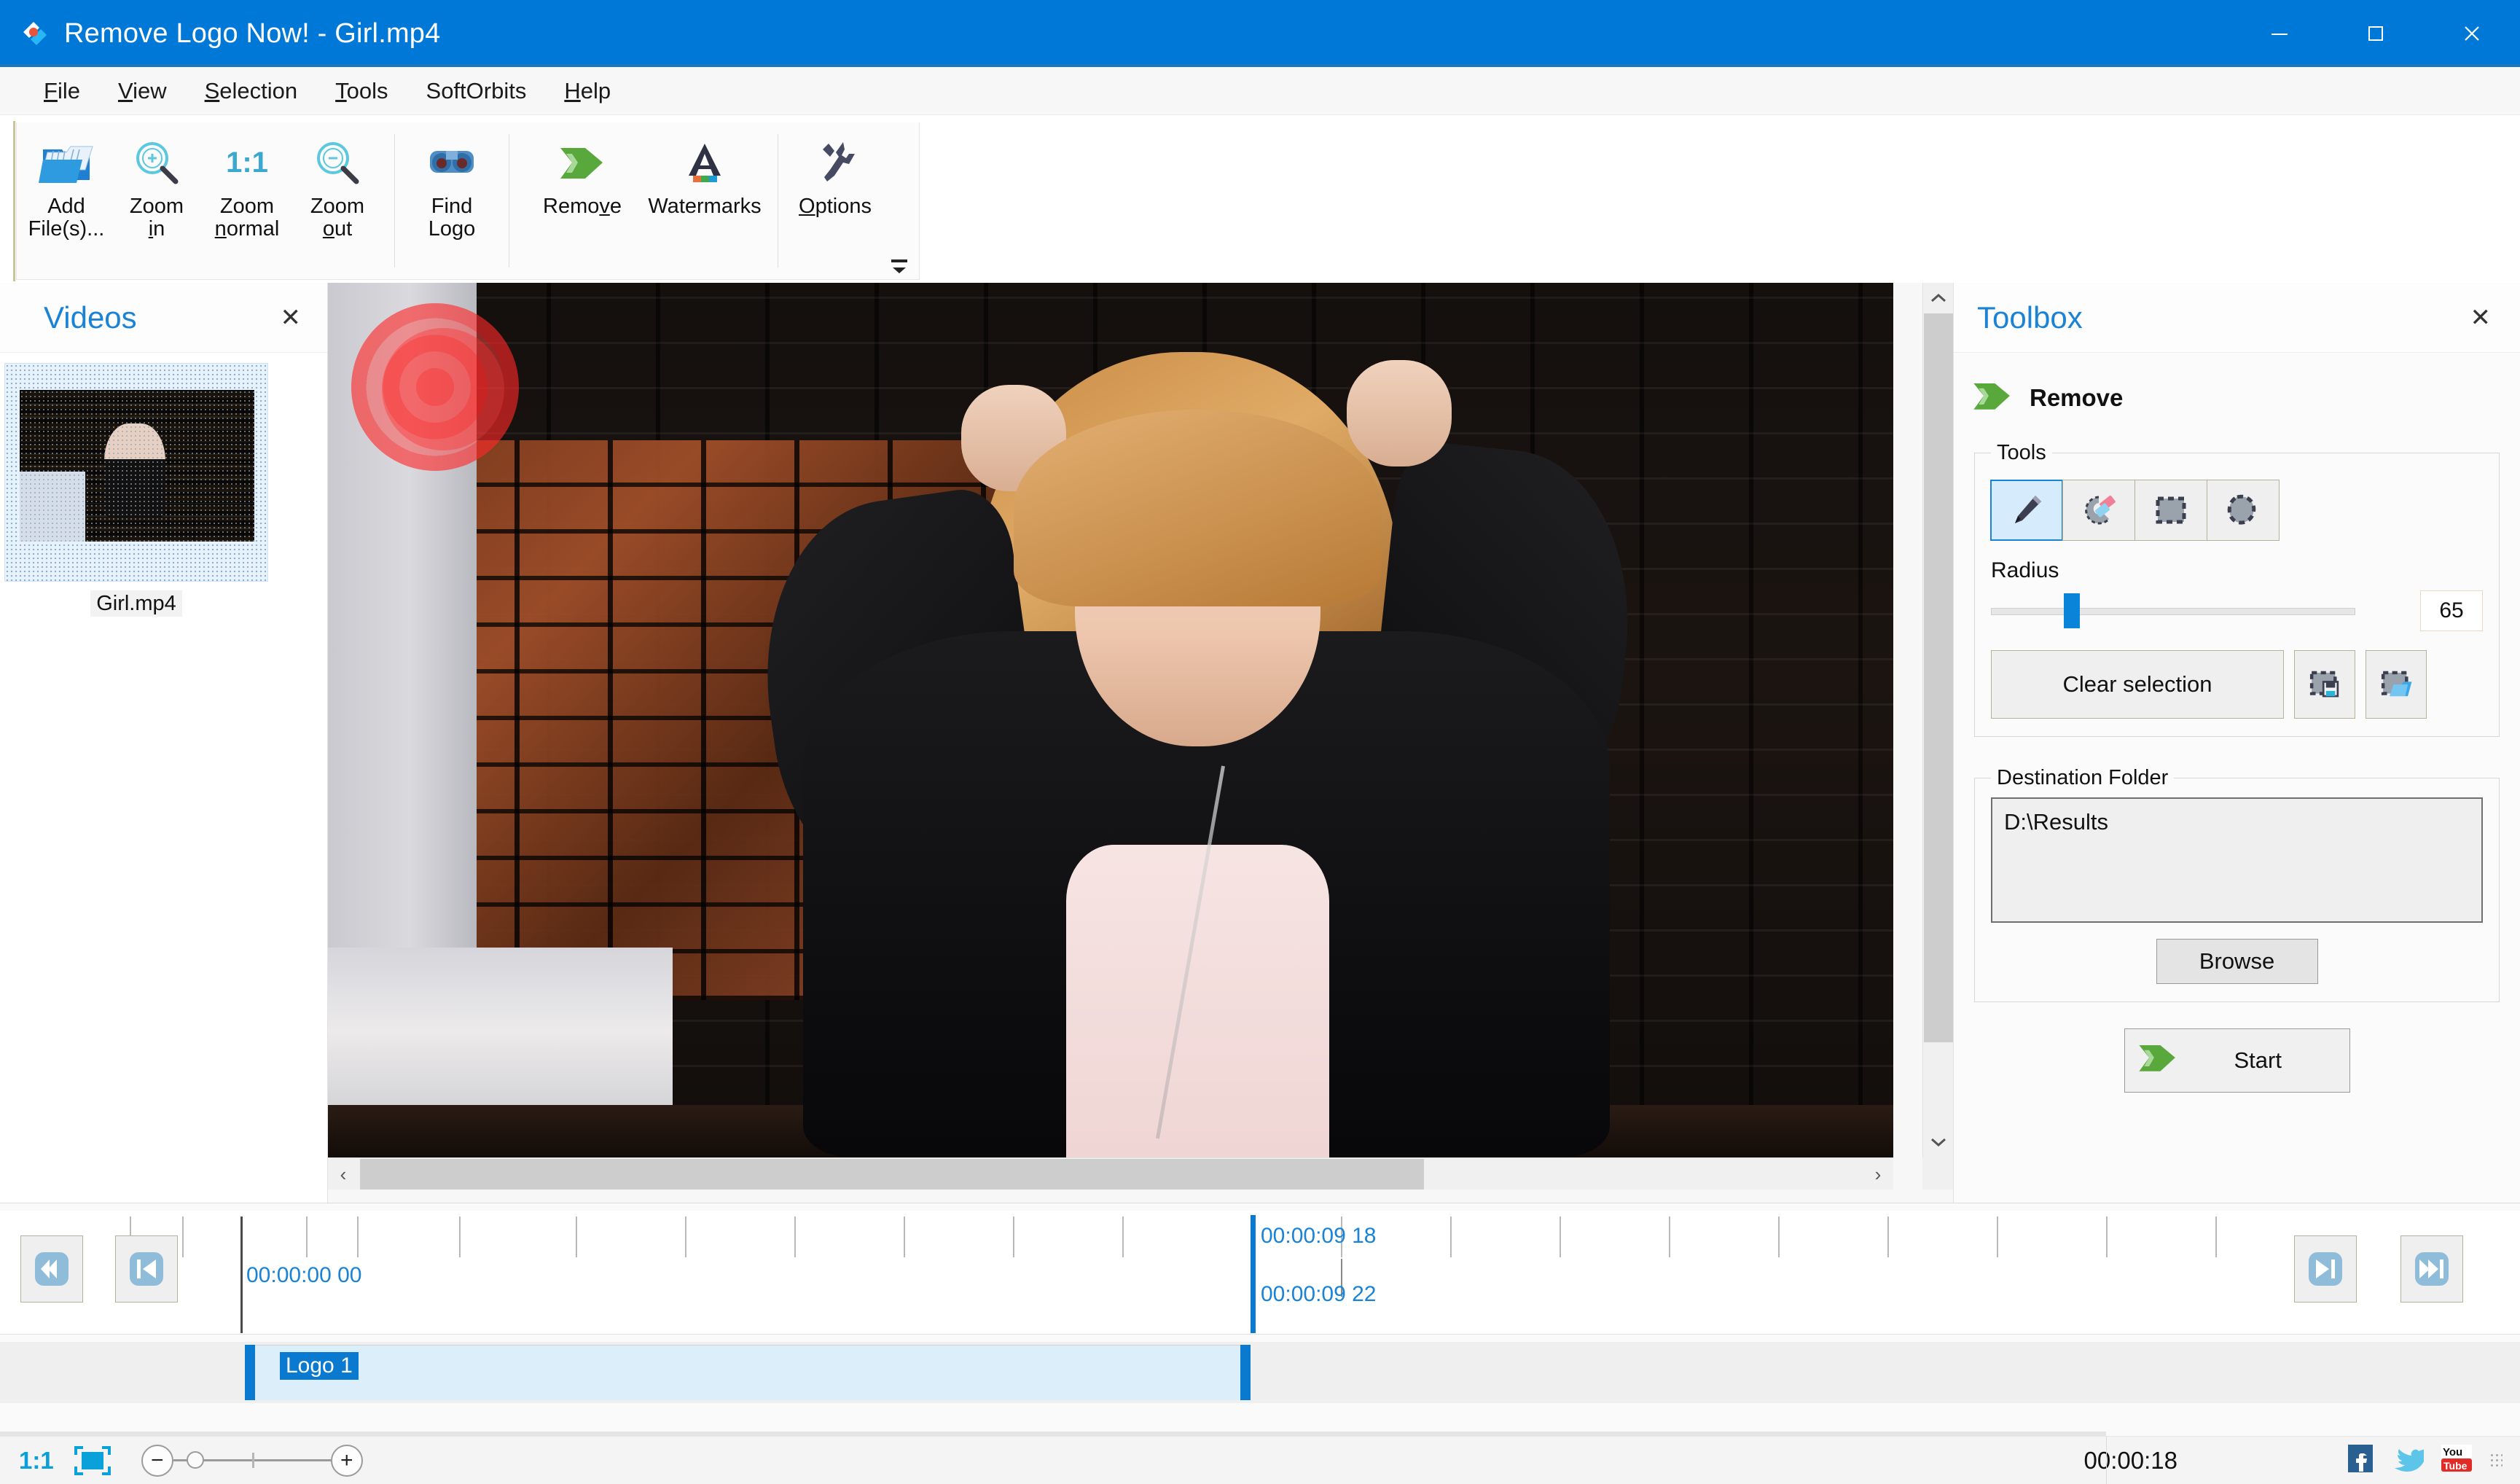 The image size is (2520, 1484). What do you see at coordinates (1260, 1273) in the screenshot?
I see `timeline-ruler: 00:00:00 00 00:00:09 18 00:00:09 22` at bounding box center [1260, 1273].